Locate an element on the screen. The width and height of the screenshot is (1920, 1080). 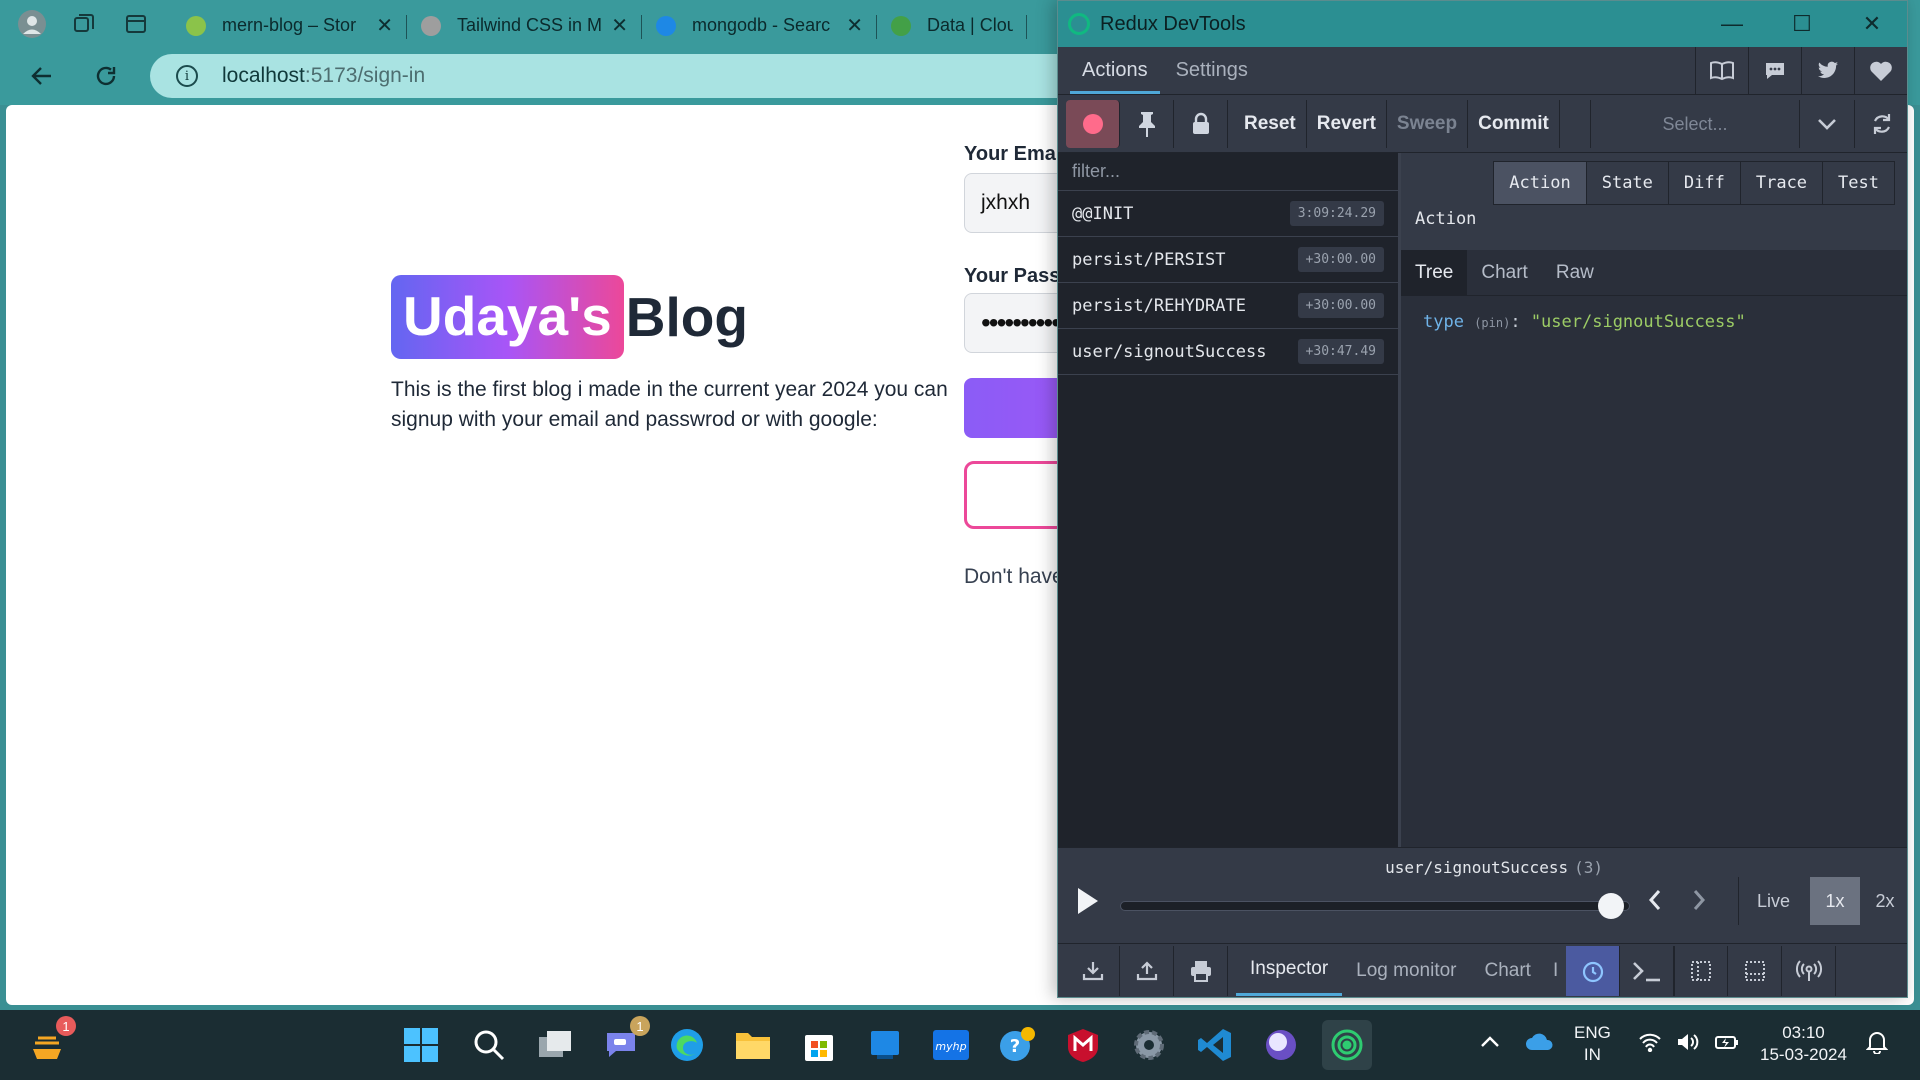
search-icon is located at coordinates (489, 1045).